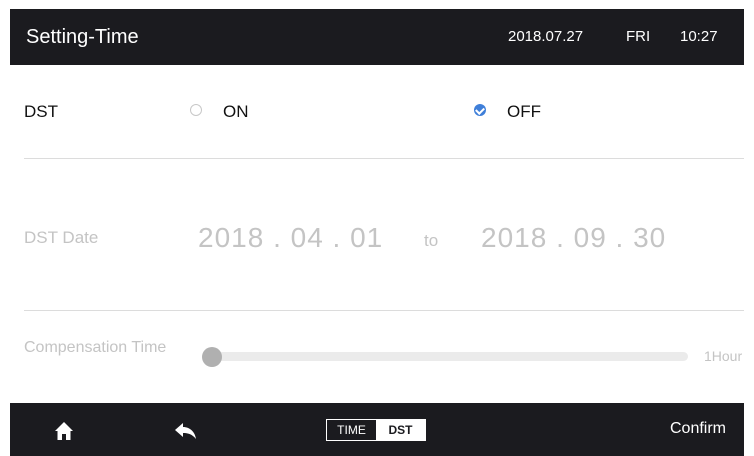  I want to click on dst-on-label: ON, so click(236, 112).